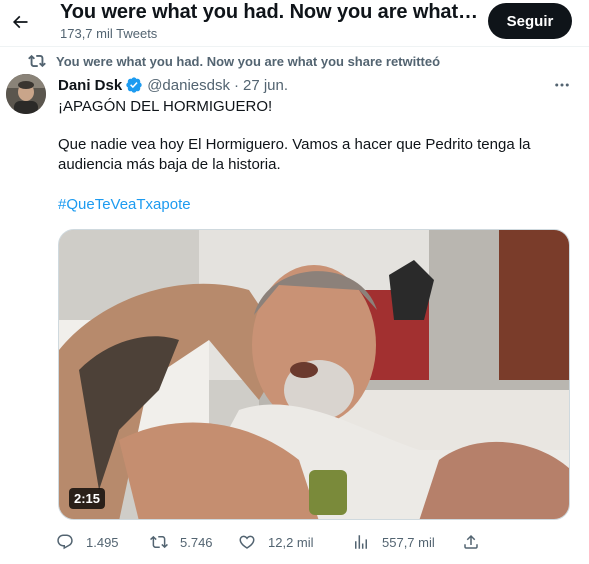 The image size is (589, 564). I want to click on hashtag-link: #QueTeVeaTxapote, so click(124, 204).